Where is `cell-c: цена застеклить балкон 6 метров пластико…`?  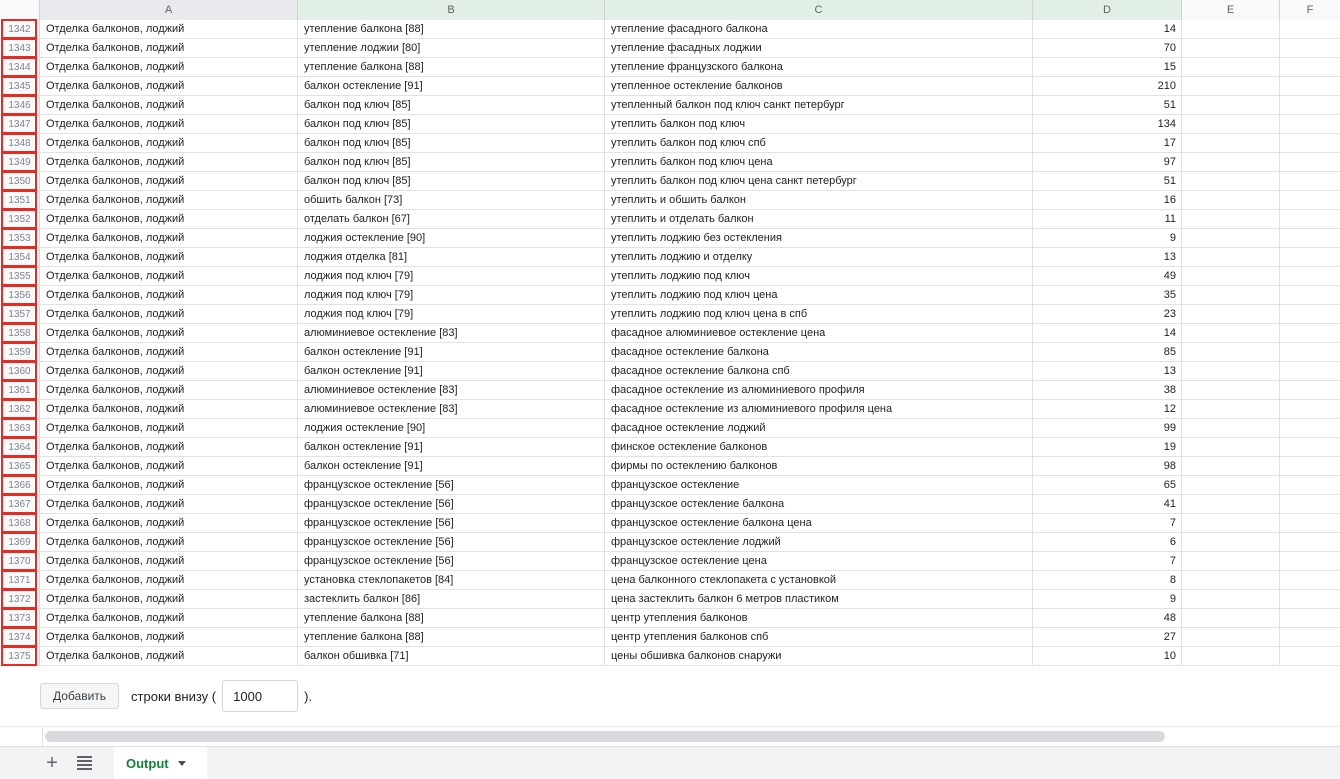 cell-c: цена застеклить балкон 6 метров пластико… is located at coordinates (819, 599).